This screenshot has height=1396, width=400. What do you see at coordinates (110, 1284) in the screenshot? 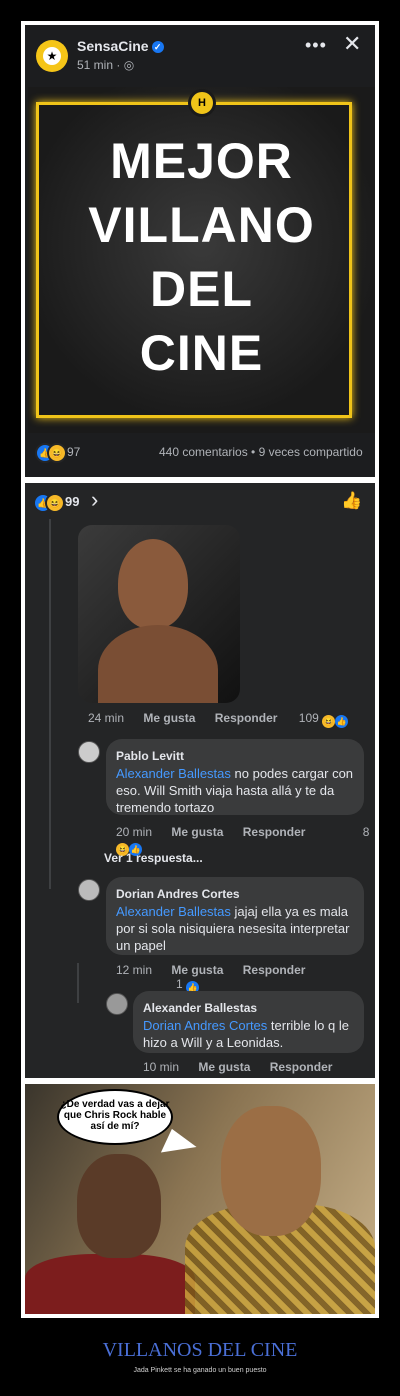
I see `red-cloak` at bounding box center [110, 1284].